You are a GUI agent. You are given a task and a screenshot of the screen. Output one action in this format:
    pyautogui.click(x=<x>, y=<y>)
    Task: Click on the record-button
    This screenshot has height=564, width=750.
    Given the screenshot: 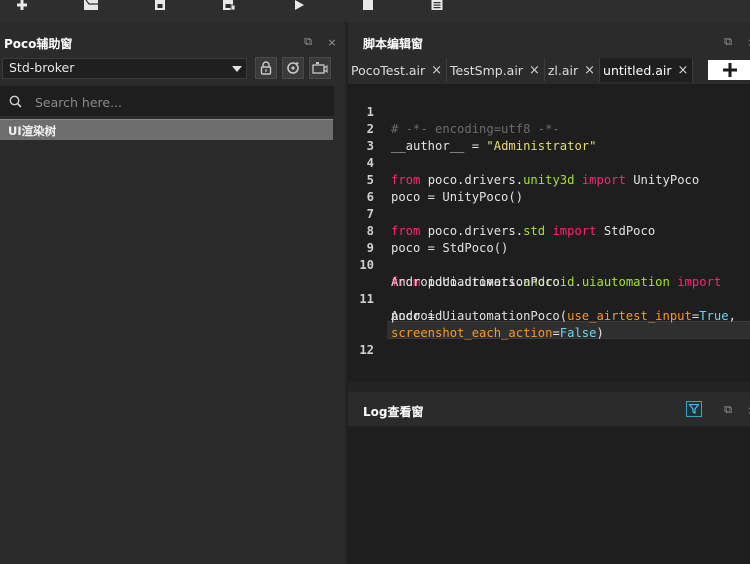 What is the action you would take?
    pyautogui.click(x=320, y=68)
    